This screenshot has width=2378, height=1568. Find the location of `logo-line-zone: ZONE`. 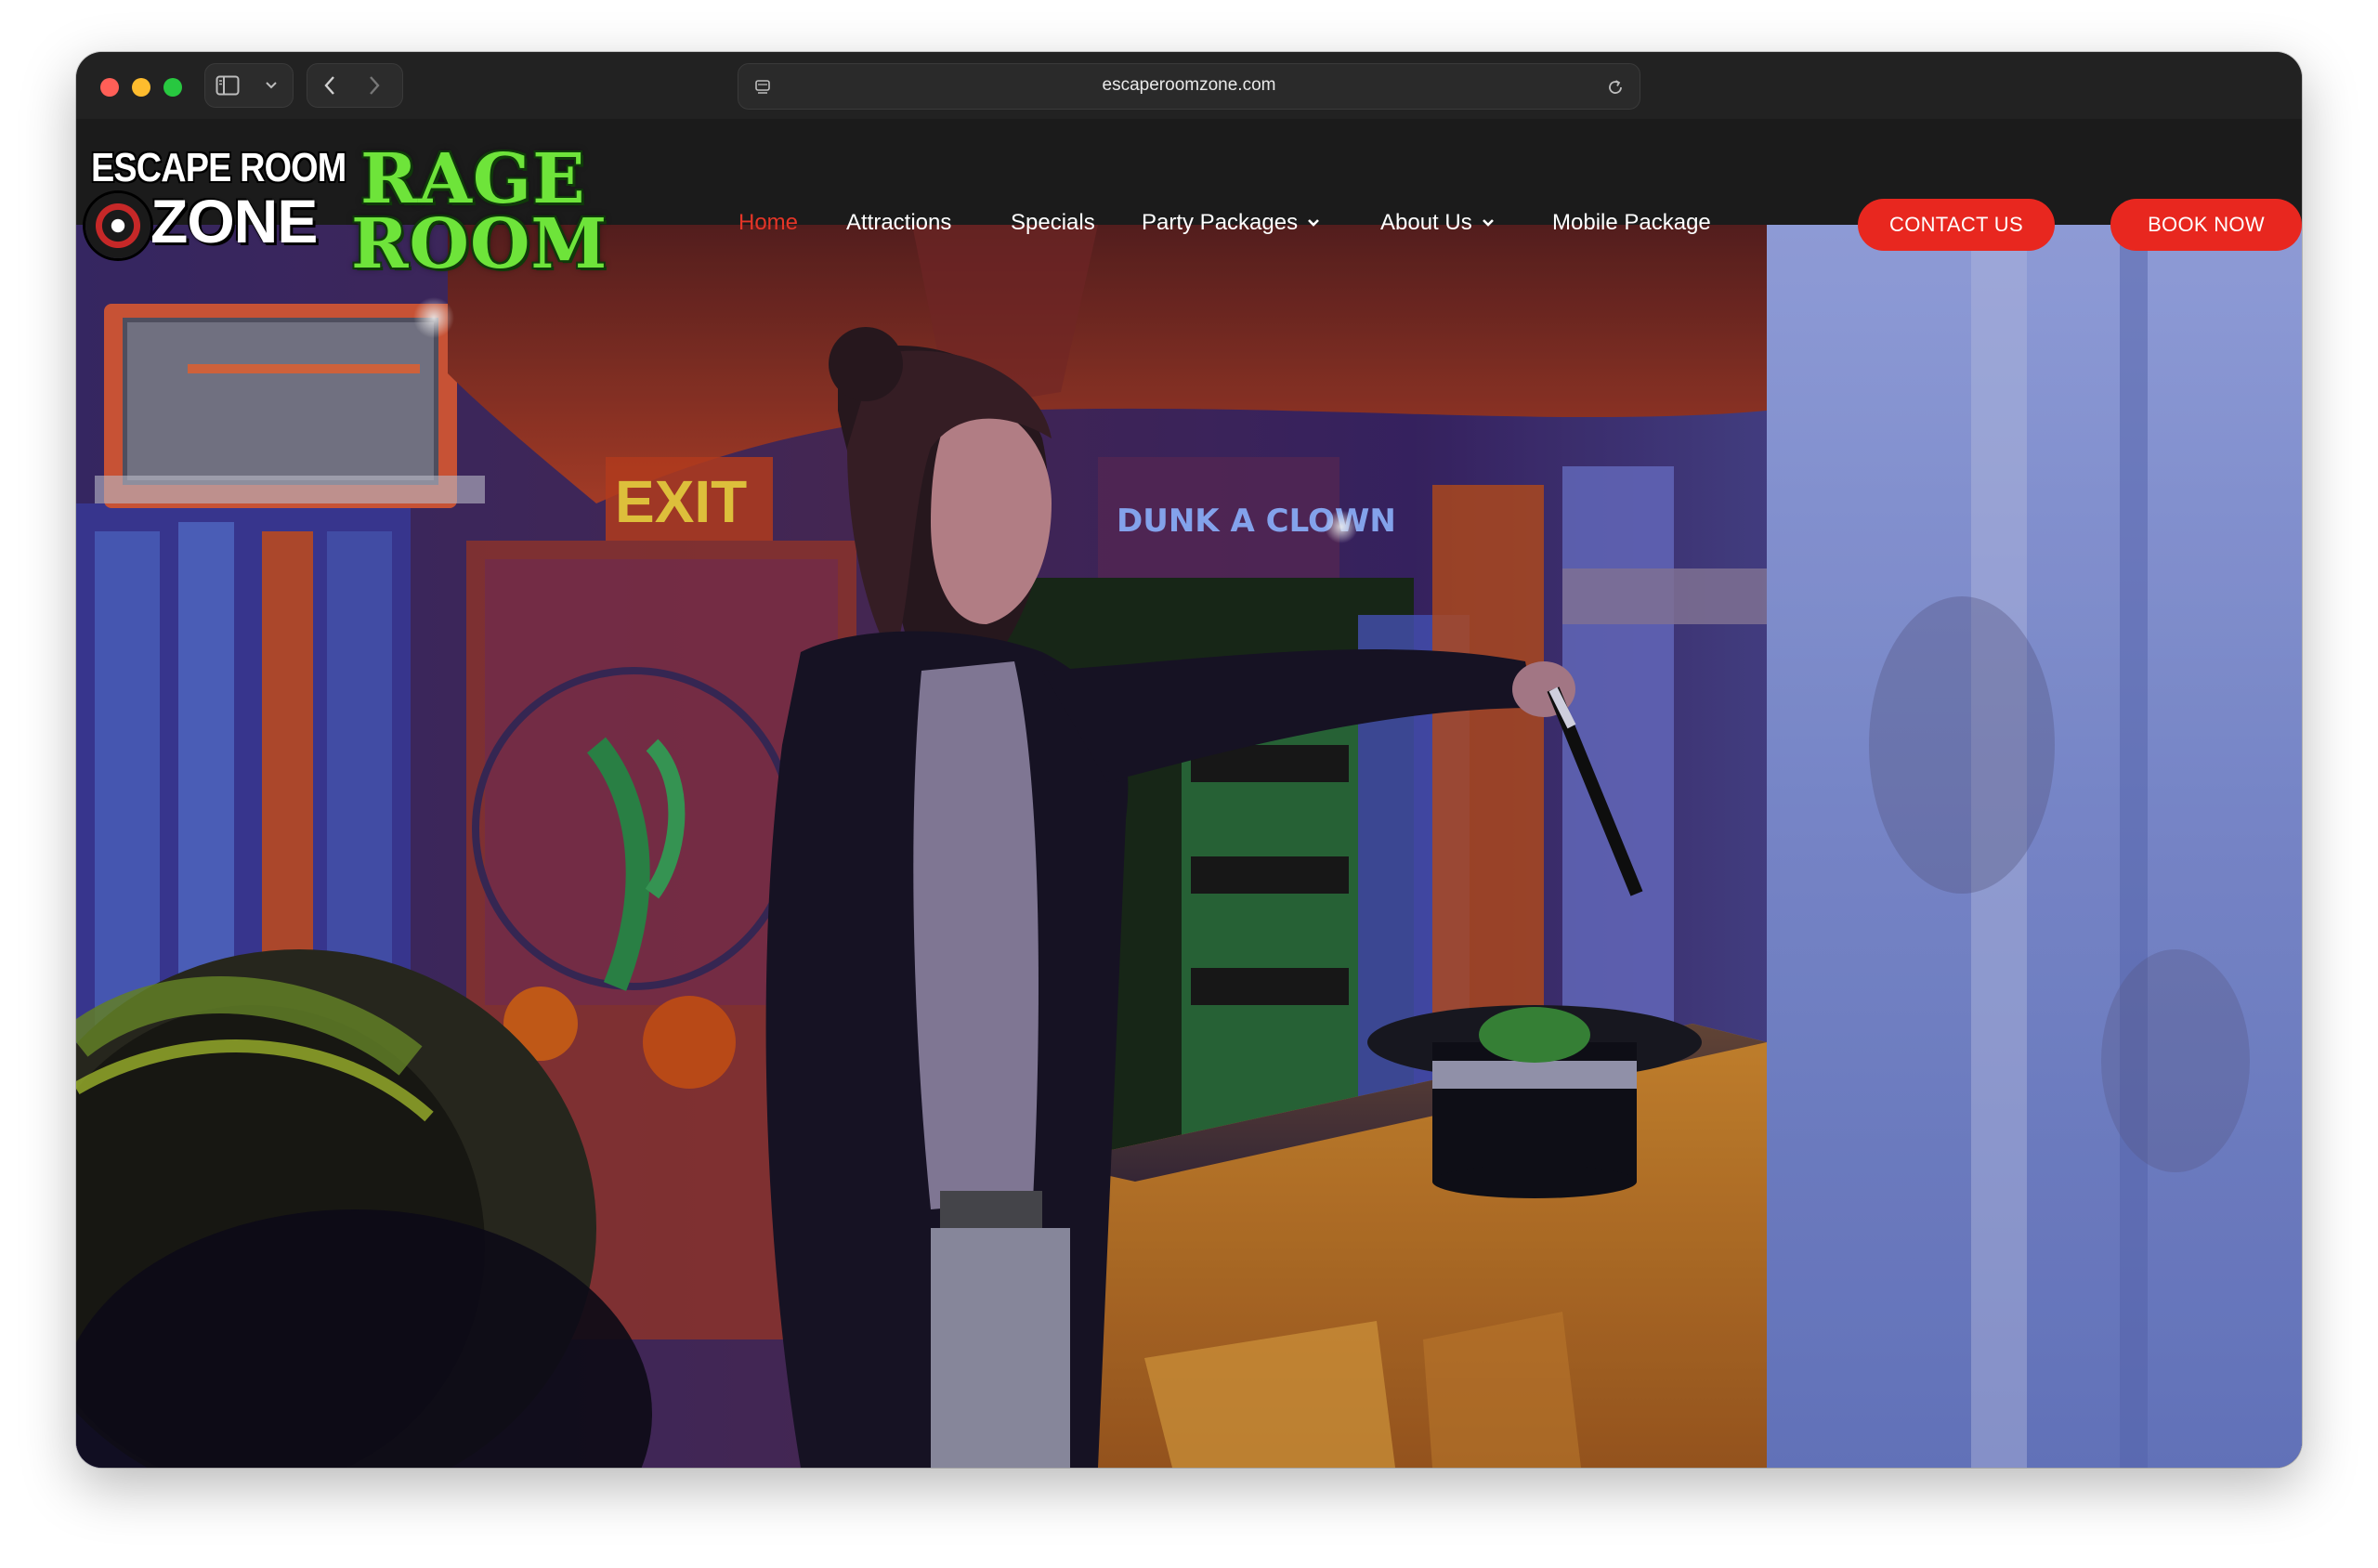

logo-line-zone: ZONE is located at coordinates (234, 221).